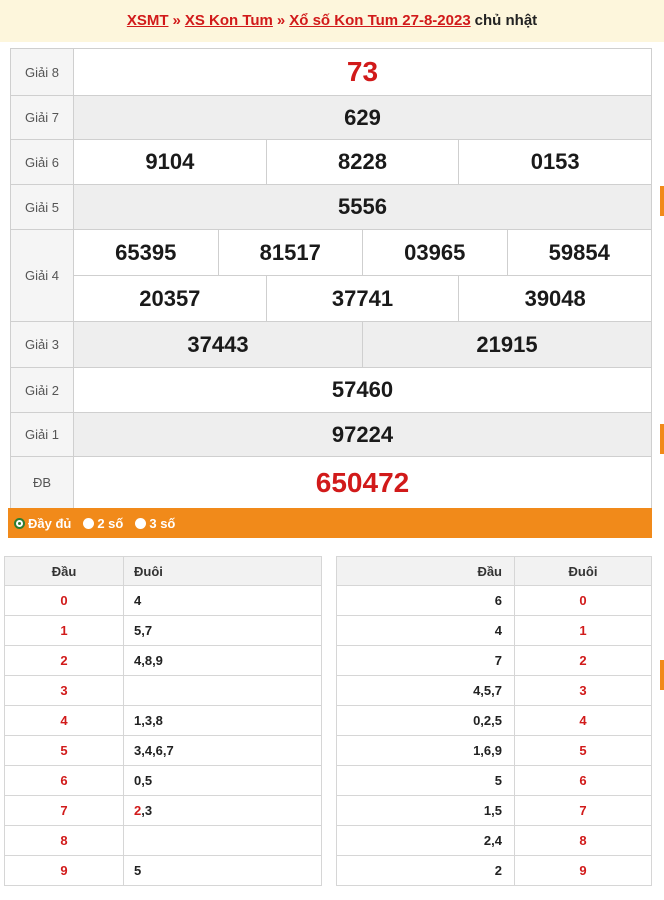 The height and width of the screenshot is (900, 664). Describe the element at coordinates (222, 600) in the screenshot. I see `tail-values: 4` at that location.